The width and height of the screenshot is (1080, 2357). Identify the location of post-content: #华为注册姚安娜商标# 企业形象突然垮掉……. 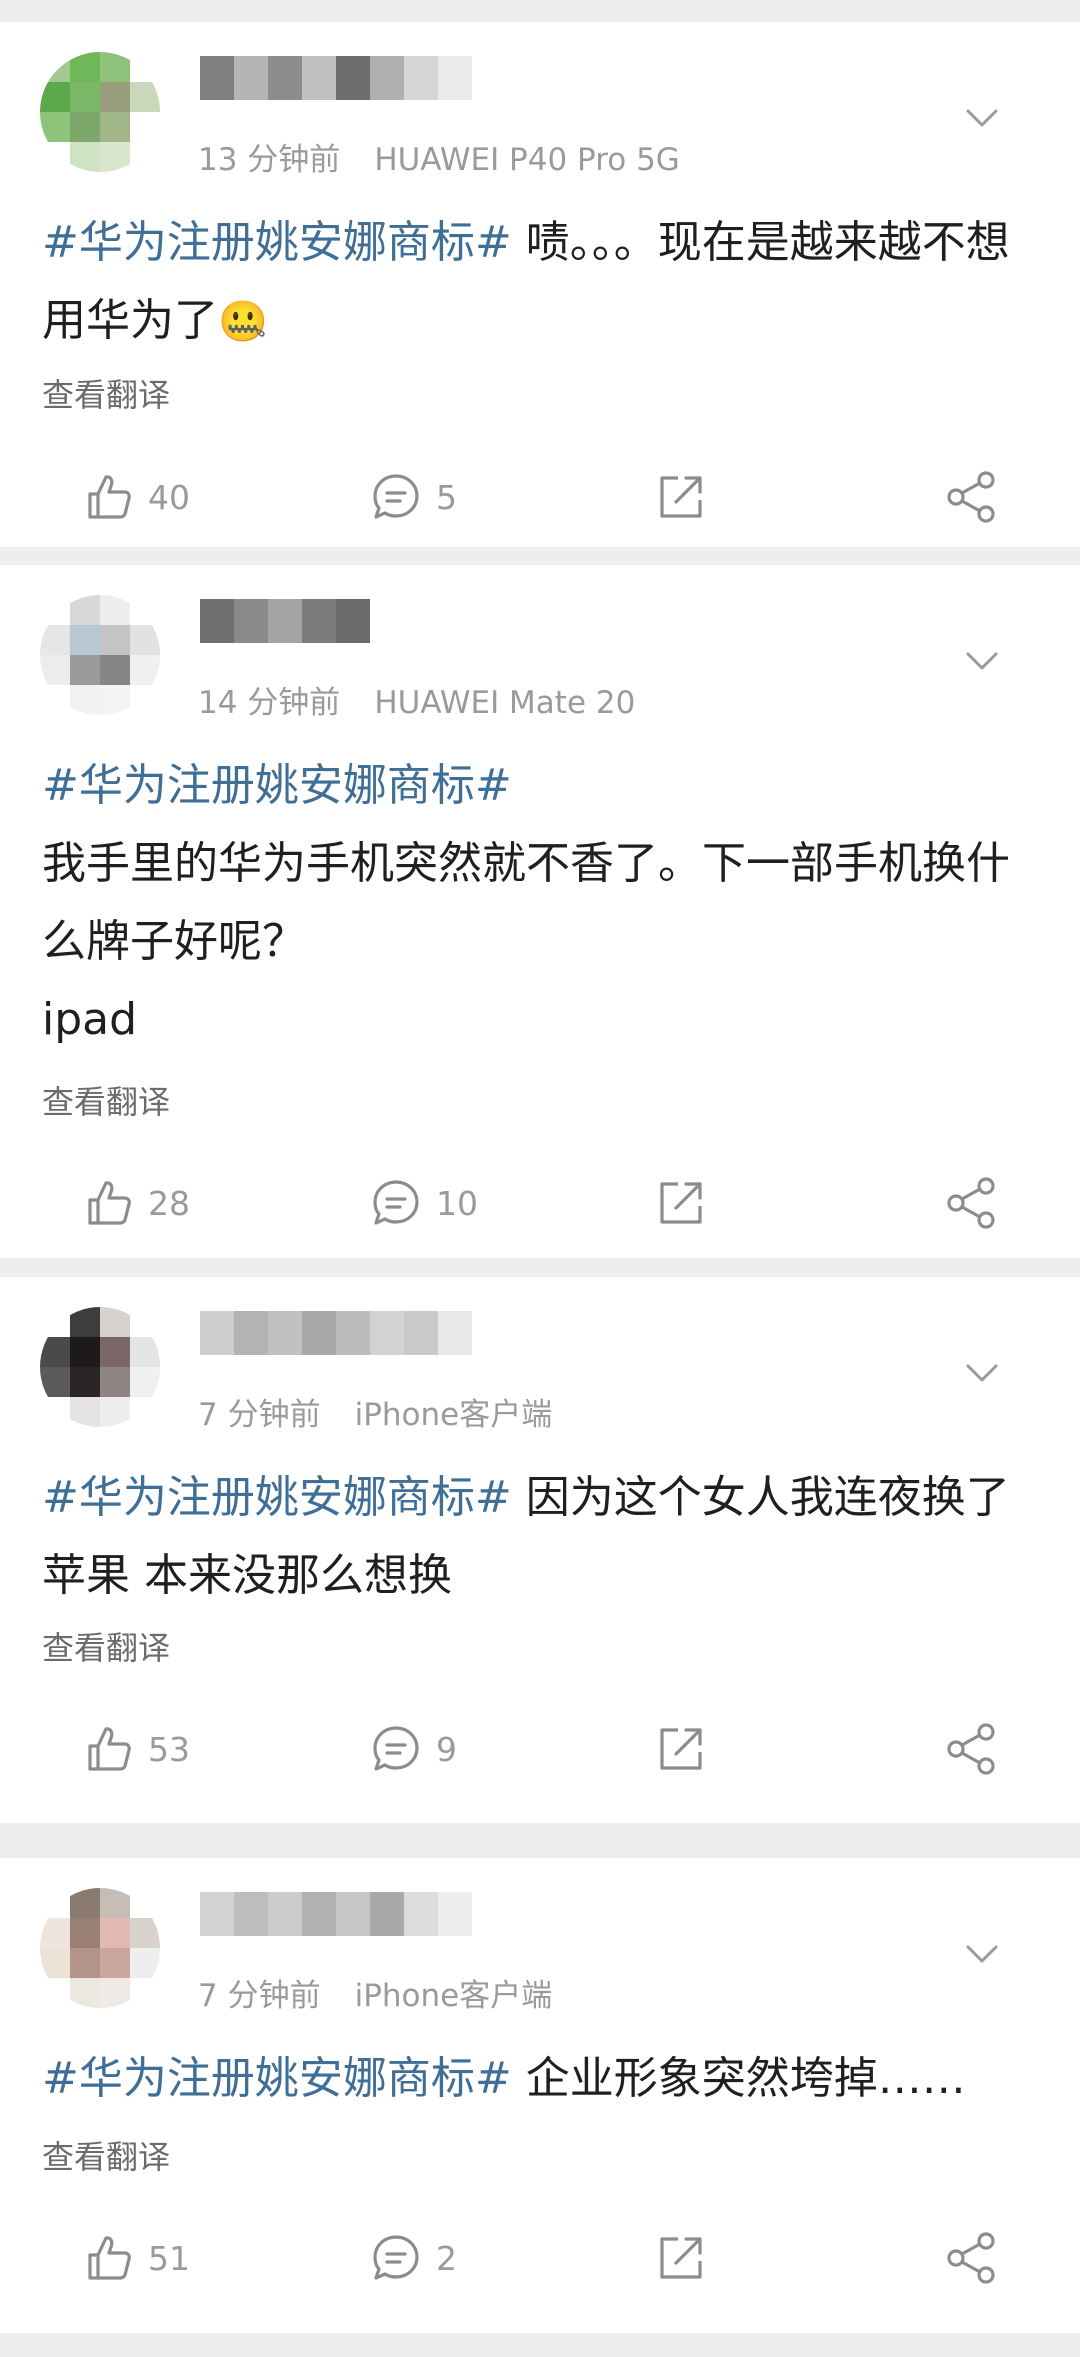
(541, 2079).